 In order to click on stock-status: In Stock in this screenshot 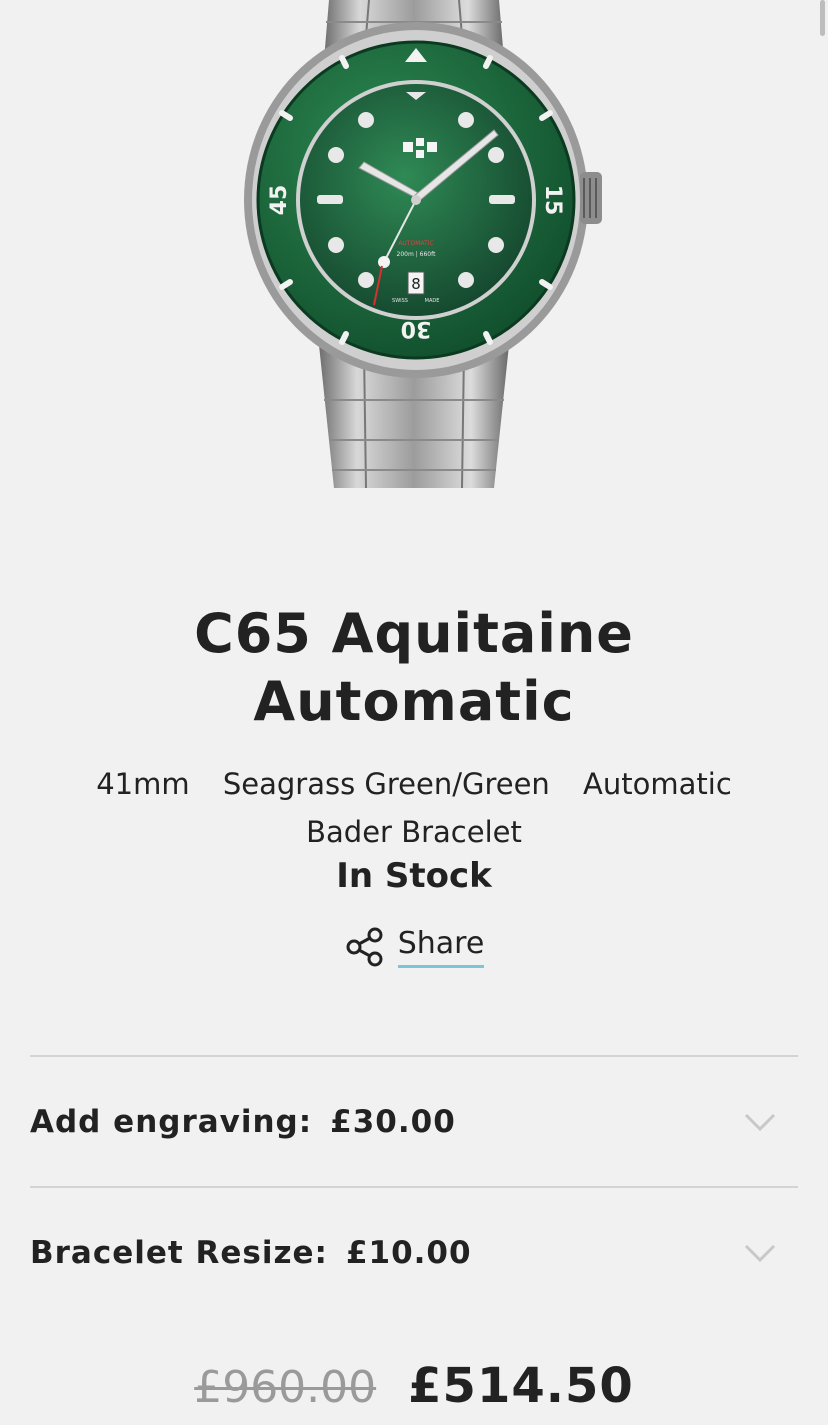, I will do `click(414, 876)`.